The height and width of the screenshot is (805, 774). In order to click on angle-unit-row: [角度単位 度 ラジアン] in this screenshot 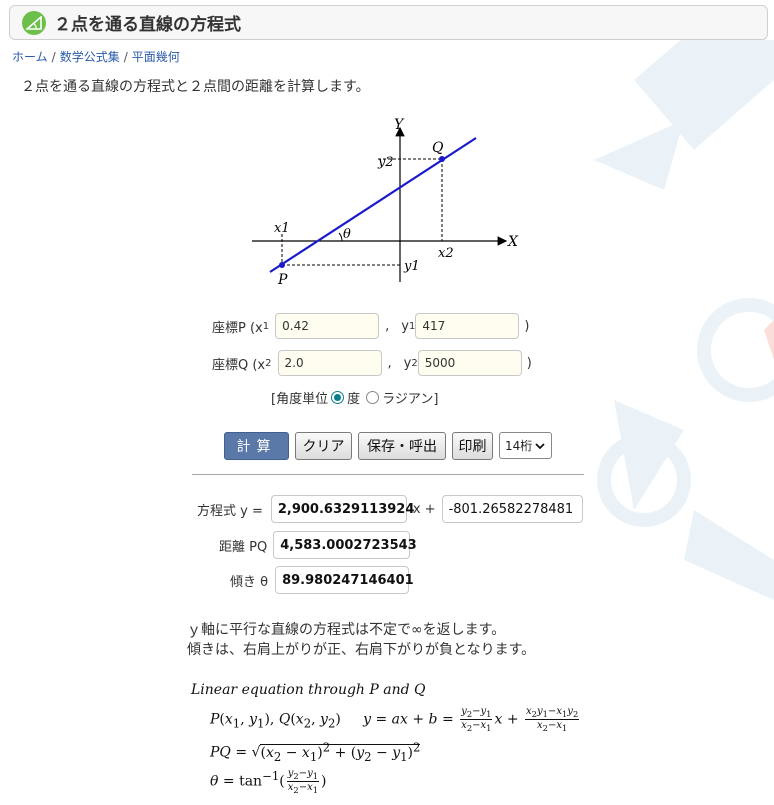, I will do `click(355, 399)`.